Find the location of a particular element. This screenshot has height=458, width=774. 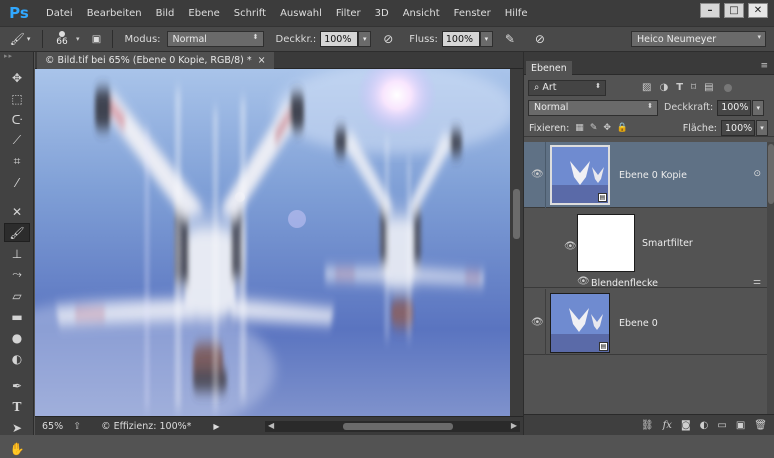

layer-name: Ebene 0 is located at coordinates (638, 323).